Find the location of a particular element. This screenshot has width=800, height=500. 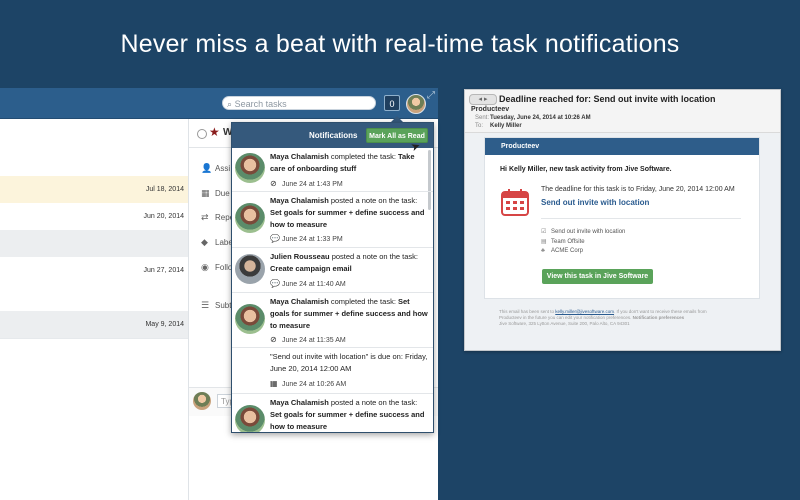

field-due: ▦ Due is located at coordinates (215, 193).